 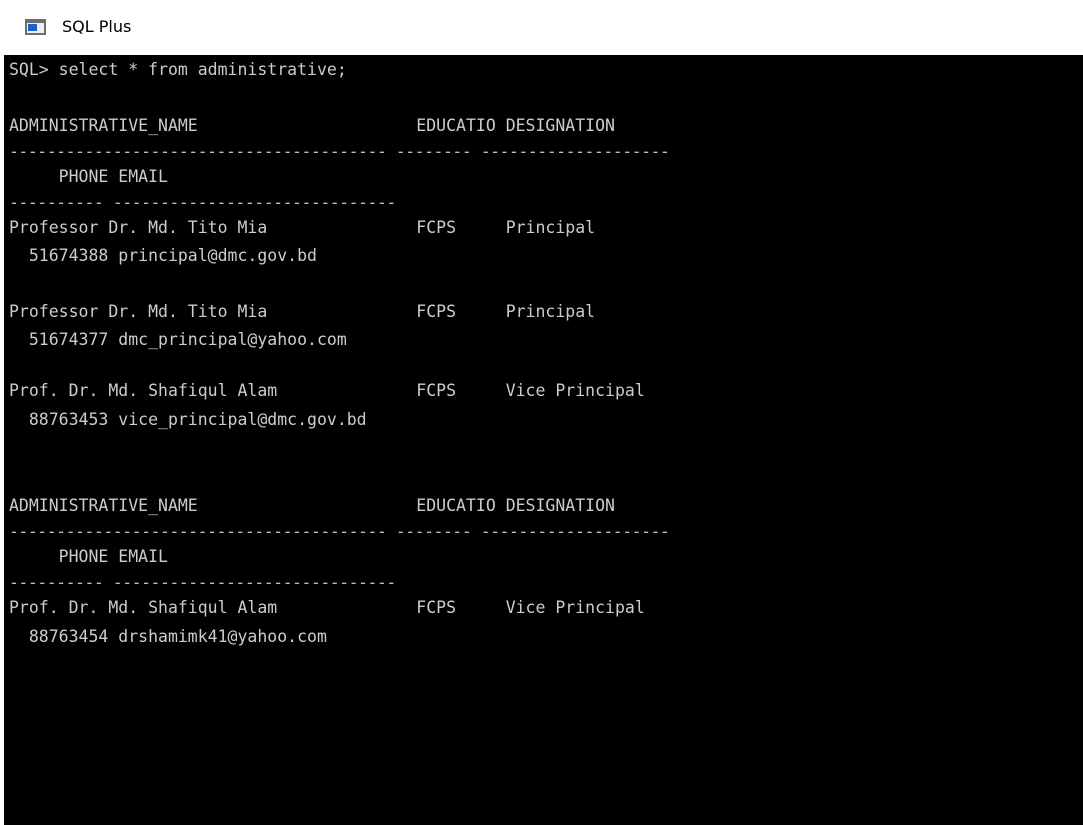 I want to click on console-line-row: 88763453 vice_principal@dmc.gov.bd, so click(x=188, y=419).